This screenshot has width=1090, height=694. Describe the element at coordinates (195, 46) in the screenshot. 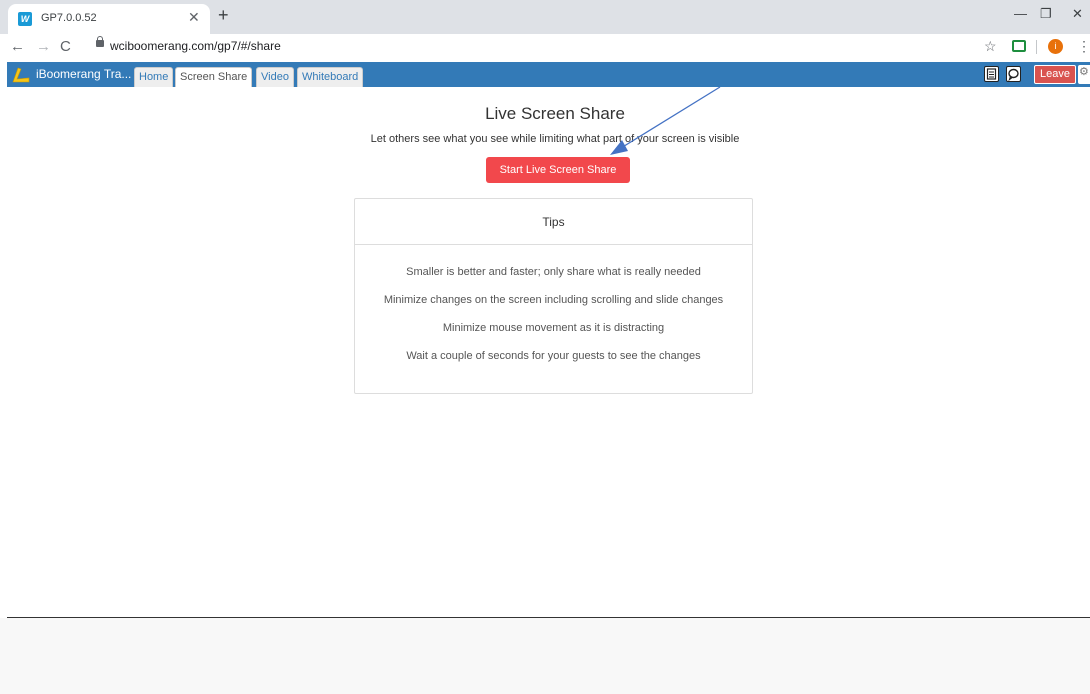

I see `url-text: wciboomerang.com/gp7/#/share` at that location.